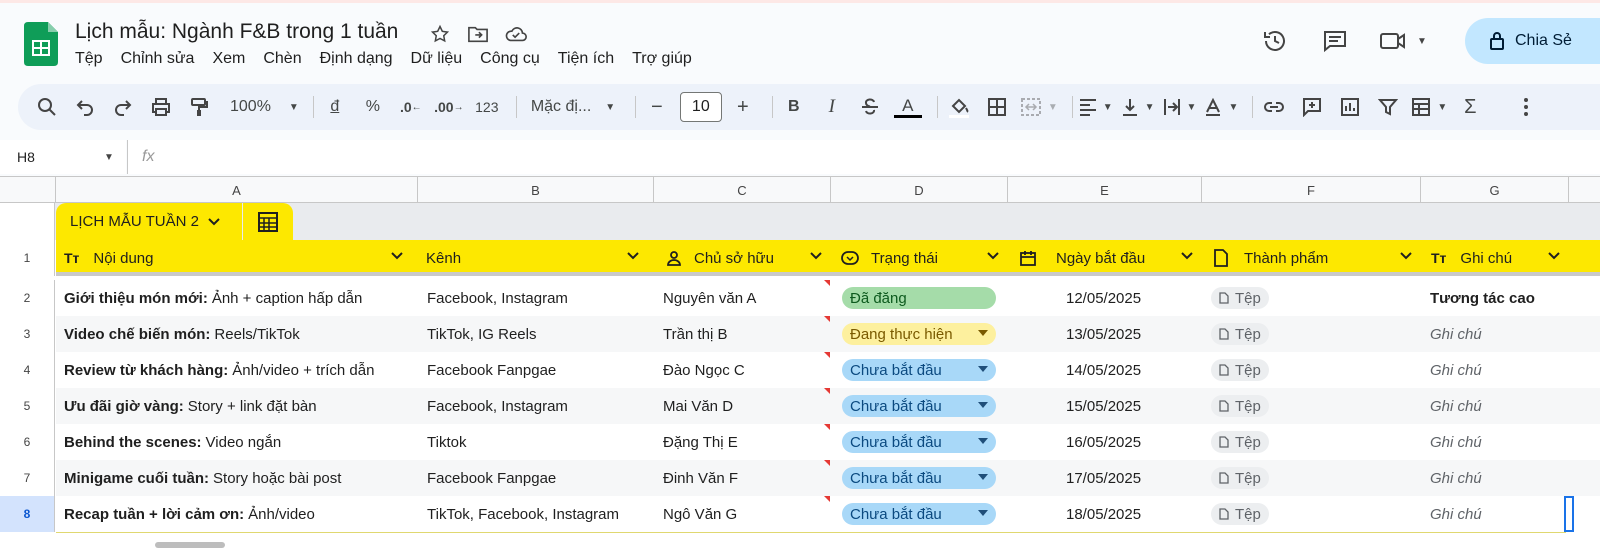  What do you see at coordinates (233, 59) in the screenshot?
I see `menu-view: Xem` at bounding box center [233, 59].